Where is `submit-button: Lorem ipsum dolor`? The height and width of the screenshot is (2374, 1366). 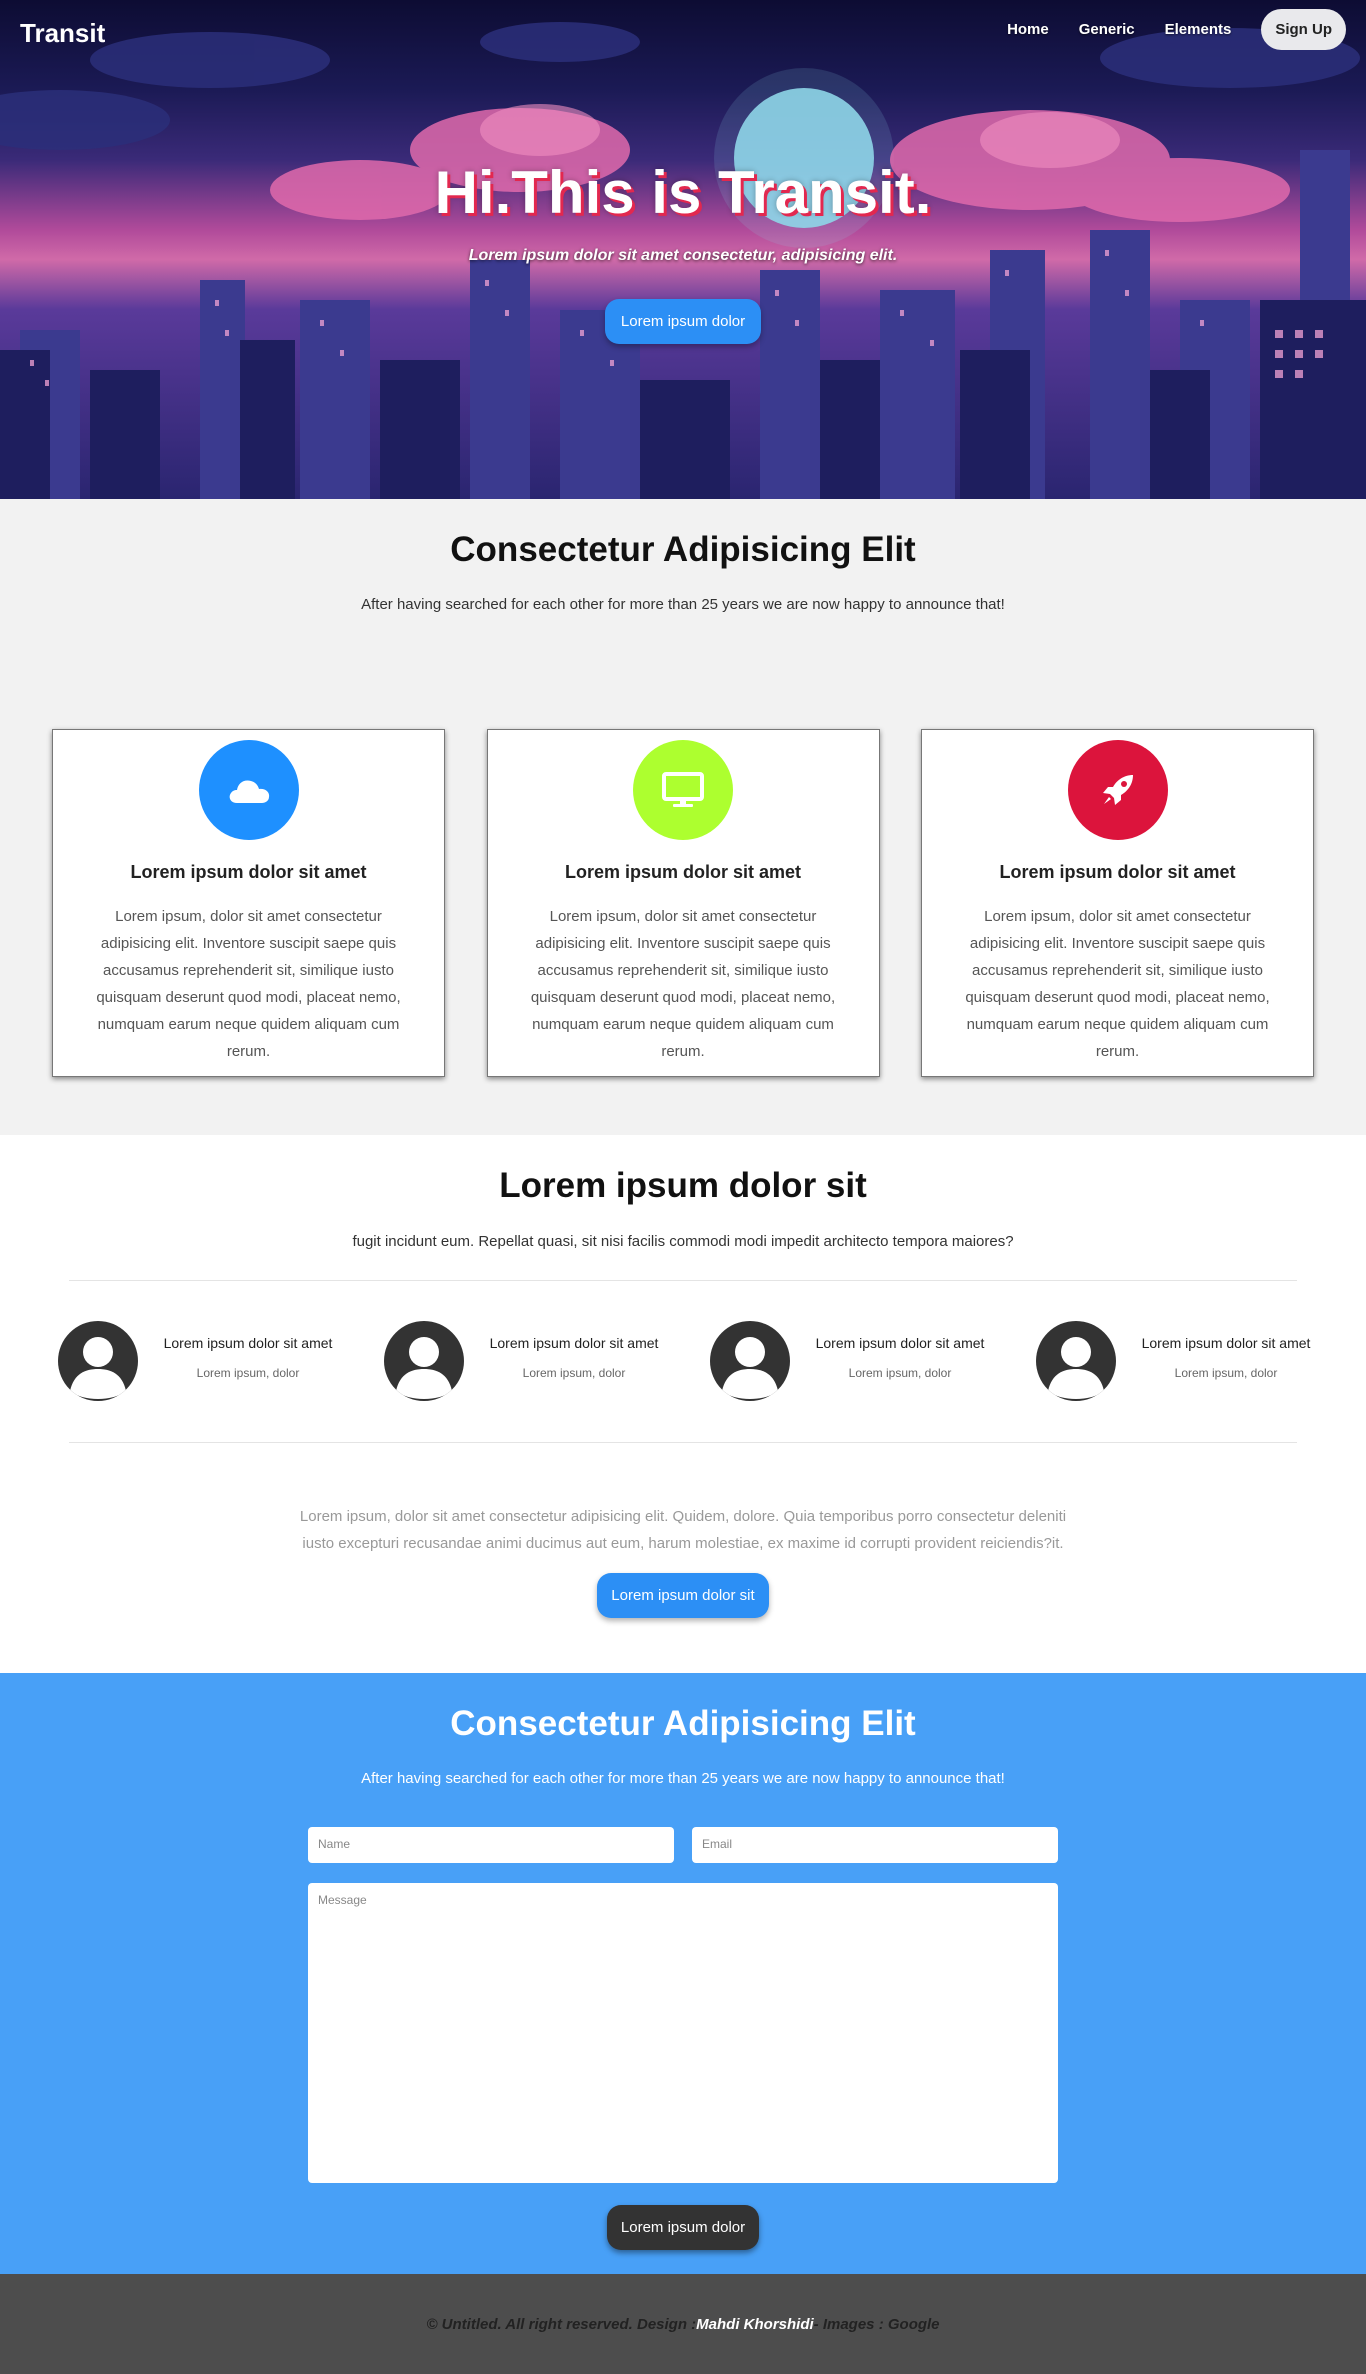 submit-button: Lorem ipsum dolor is located at coordinates (683, 2227).